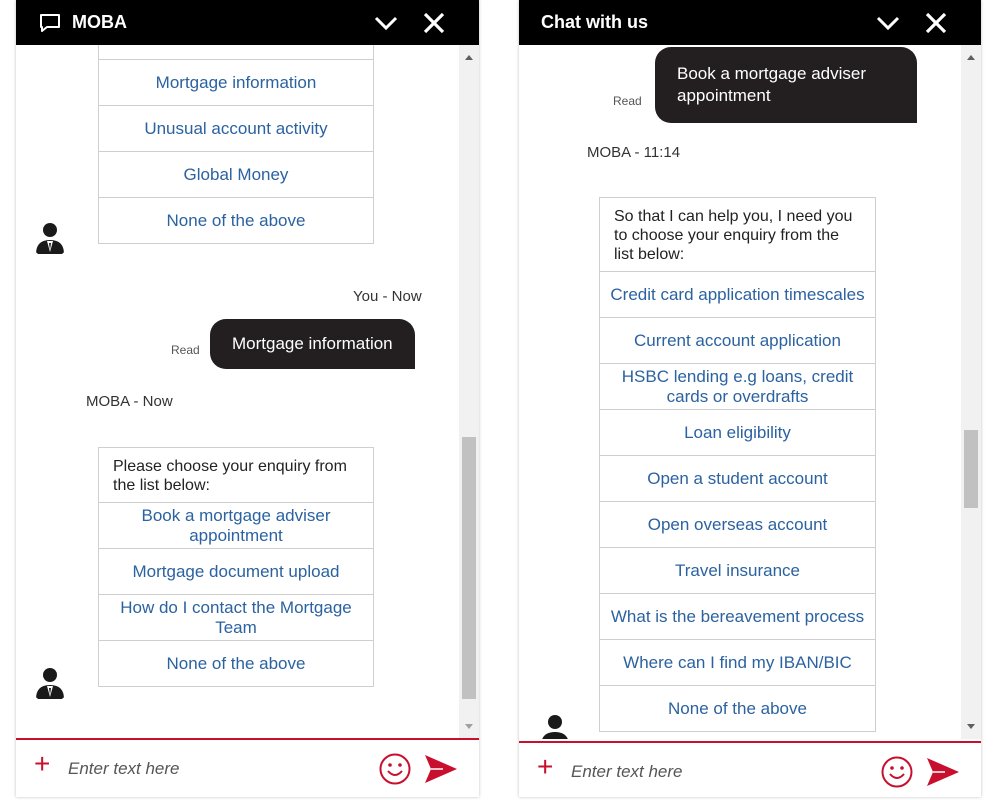  What do you see at coordinates (312, 344) in the screenshot?
I see `user-message-bubble: Mortgage information` at bounding box center [312, 344].